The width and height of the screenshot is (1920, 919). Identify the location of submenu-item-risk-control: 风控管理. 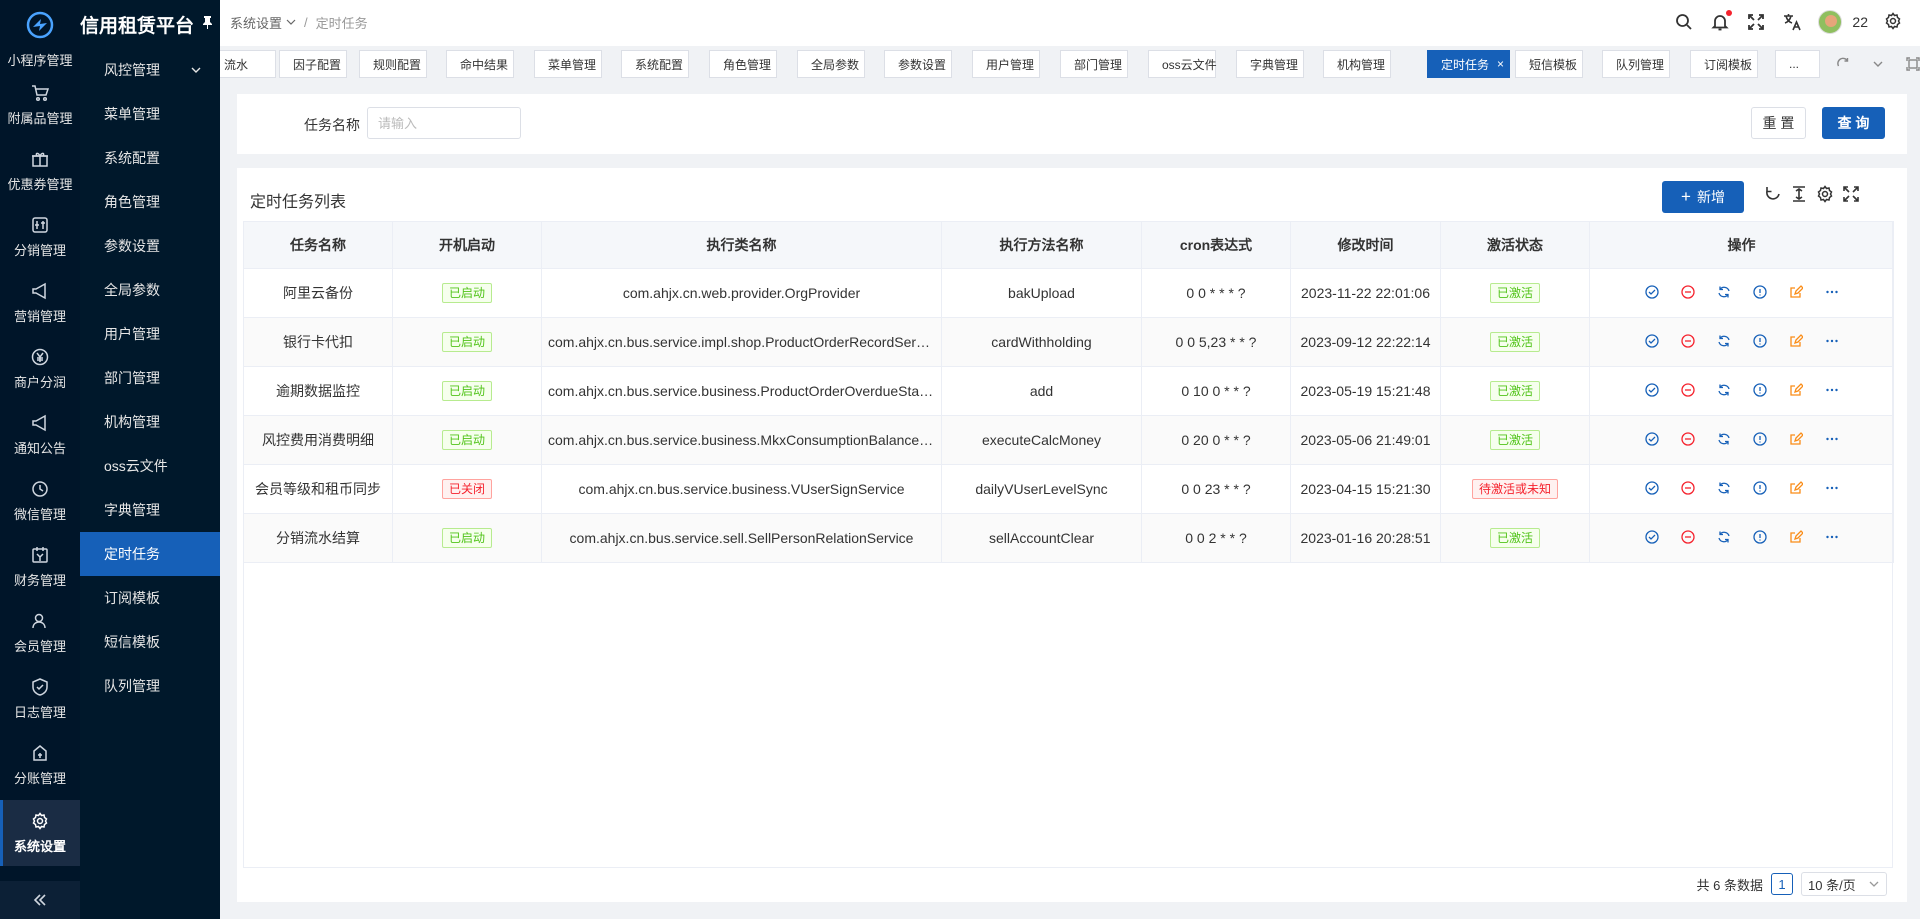
(150, 70).